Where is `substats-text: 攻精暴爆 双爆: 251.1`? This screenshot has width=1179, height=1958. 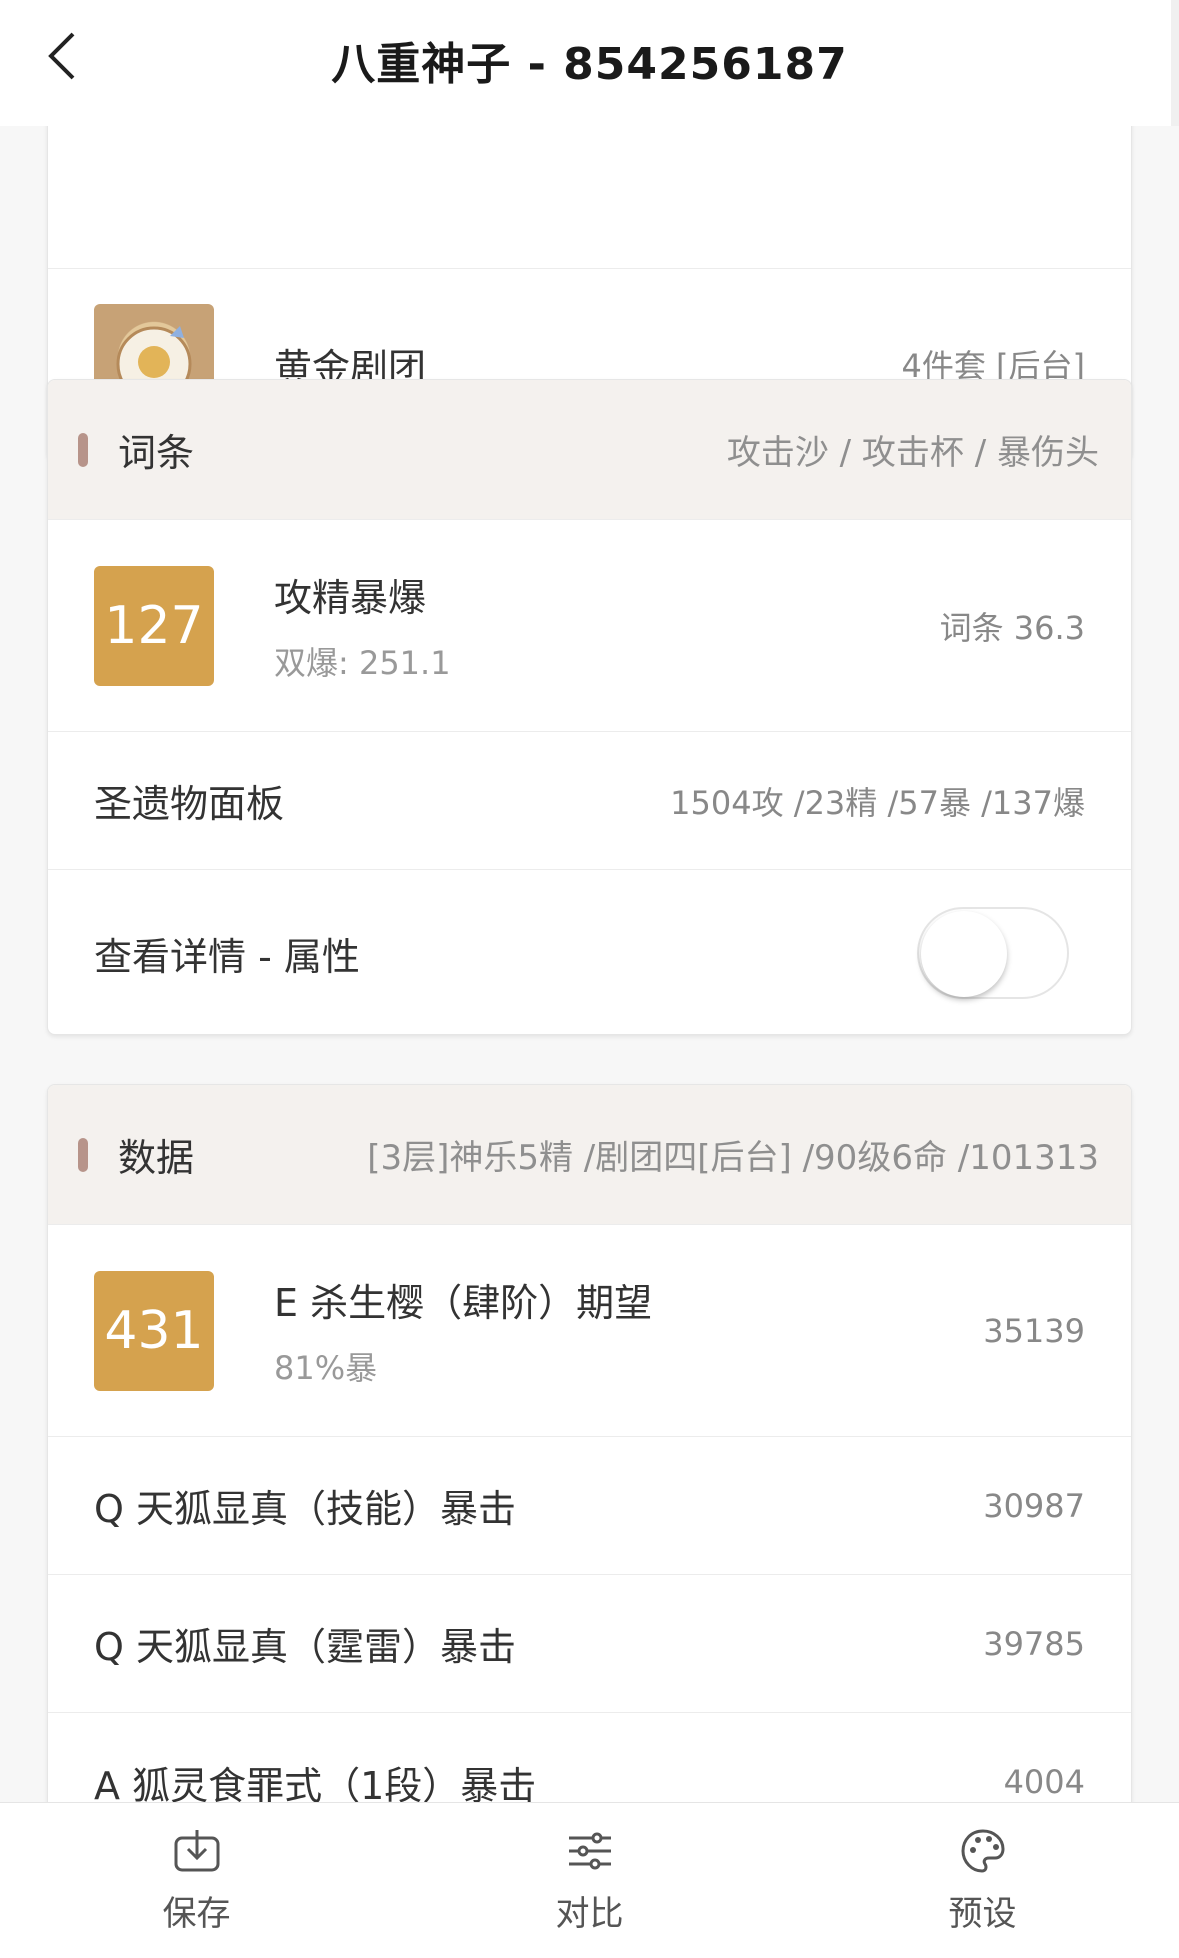 substats-text: 攻精暴爆 双爆: 251.1 is located at coordinates (362, 625).